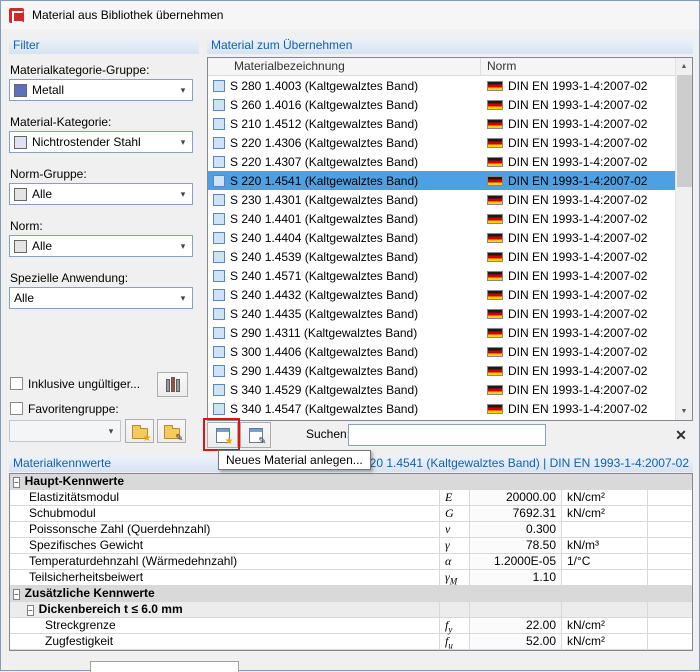 This screenshot has width=700, height=672. Describe the element at coordinates (120, 529) in the screenshot. I see `property-label: Poissonsche Zahl (Querdehnzahl)` at that location.